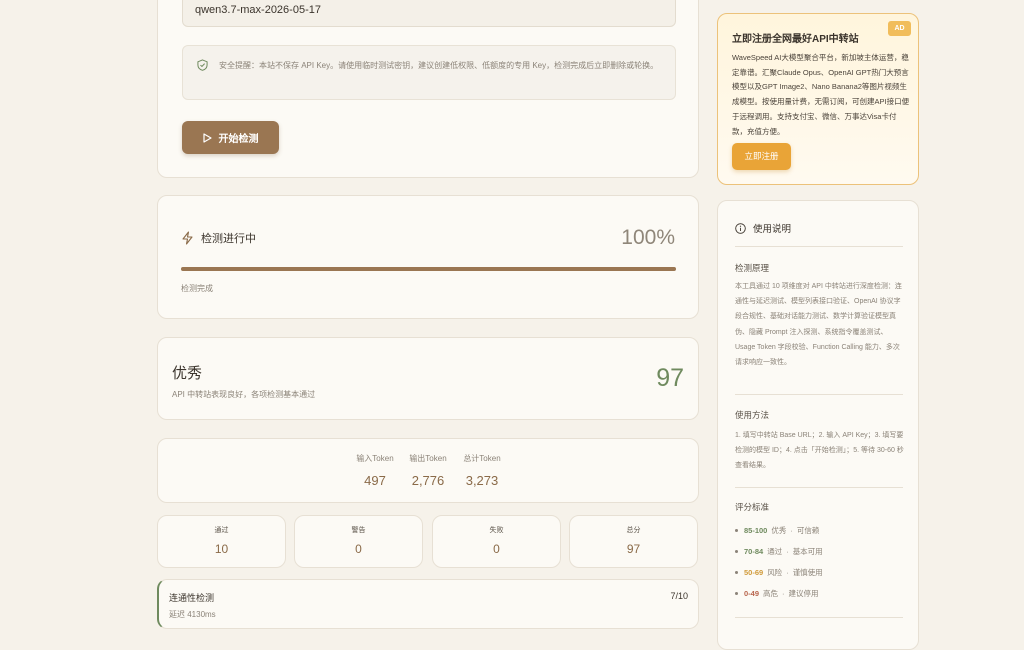 Image resolution: width=1024 pixels, height=650 pixels. I want to click on criteria-item: 50-69 风险 · 谨慎使用, so click(779, 572).